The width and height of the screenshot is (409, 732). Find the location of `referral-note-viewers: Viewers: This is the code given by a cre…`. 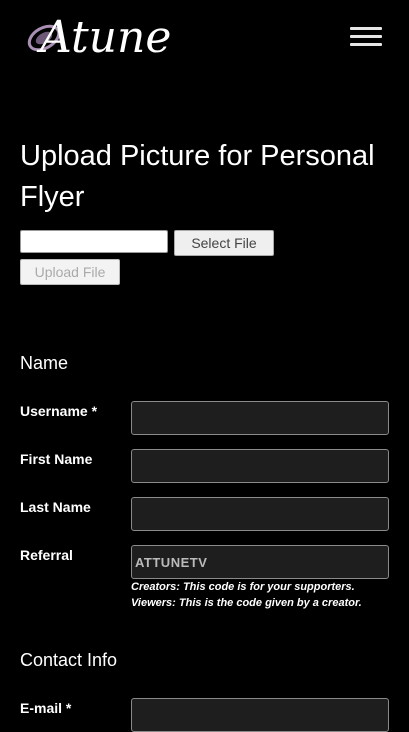

referral-note-viewers: Viewers: This is the code given by a cre… is located at coordinates (246, 603).